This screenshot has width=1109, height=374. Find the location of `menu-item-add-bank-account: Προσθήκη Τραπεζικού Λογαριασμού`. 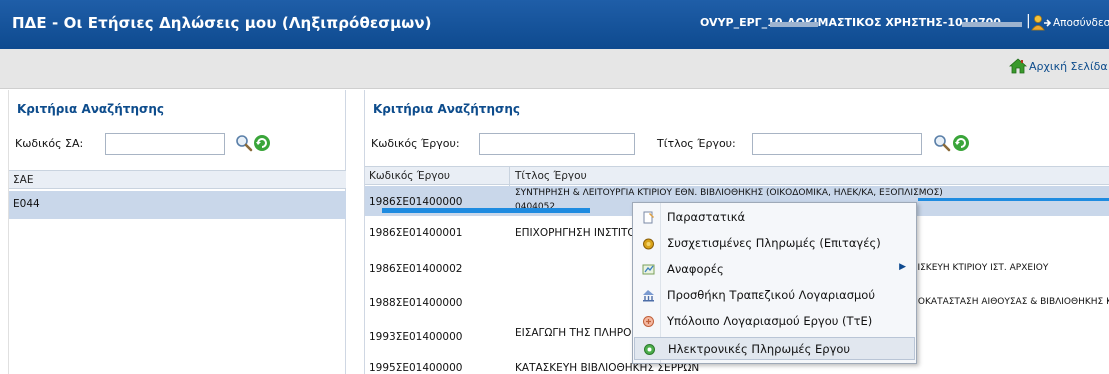

menu-item-add-bank-account: Προσθήκη Τραπεζικού Λογαριασμού is located at coordinates (774, 295).